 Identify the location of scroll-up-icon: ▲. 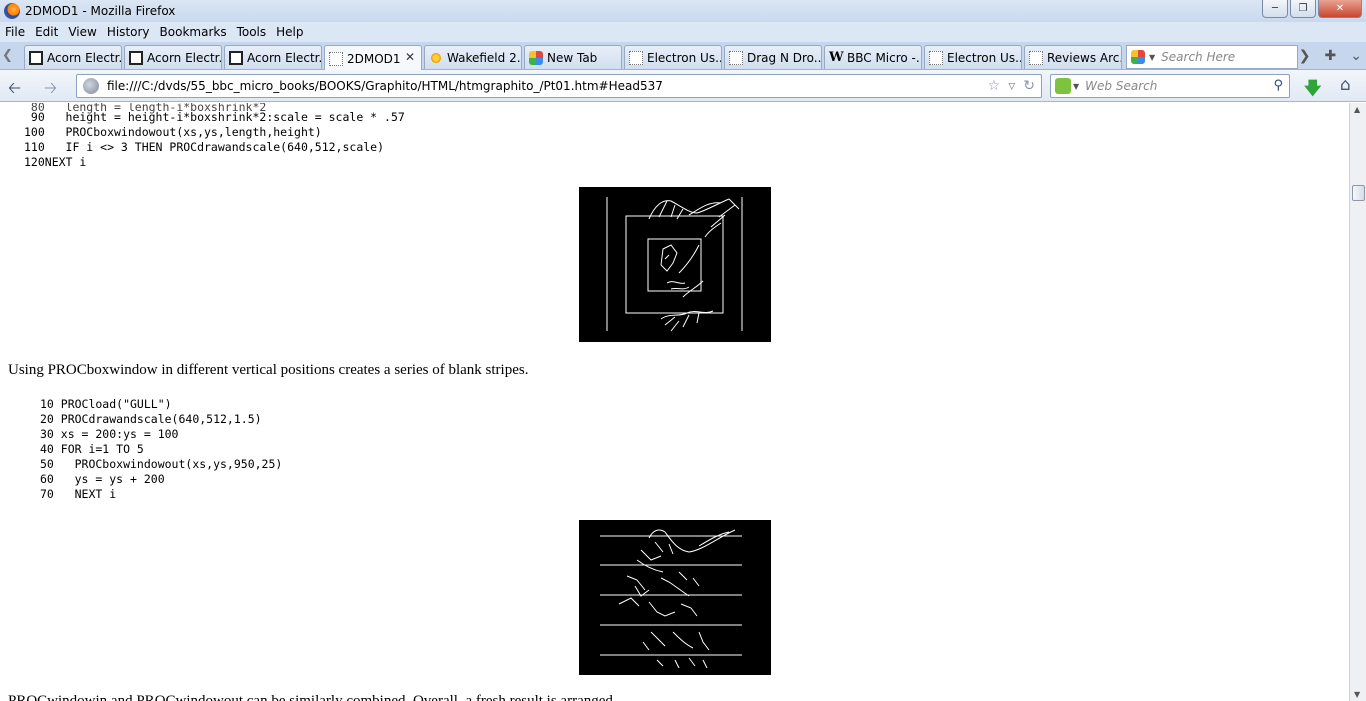
(1357, 109).